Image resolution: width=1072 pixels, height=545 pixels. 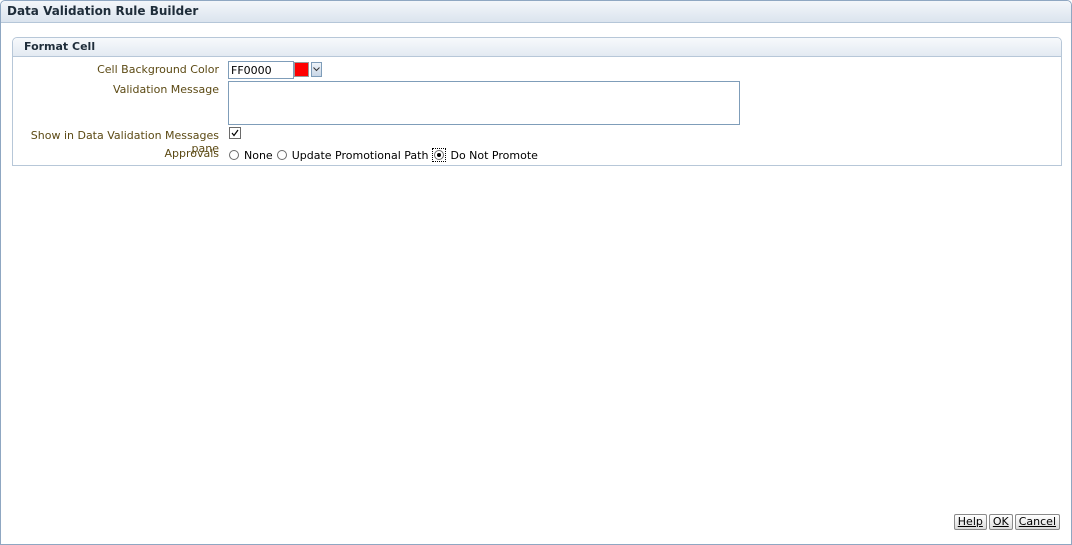 I want to click on radio-do-not-promote-label: Do Not Promote, so click(x=494, y=155).